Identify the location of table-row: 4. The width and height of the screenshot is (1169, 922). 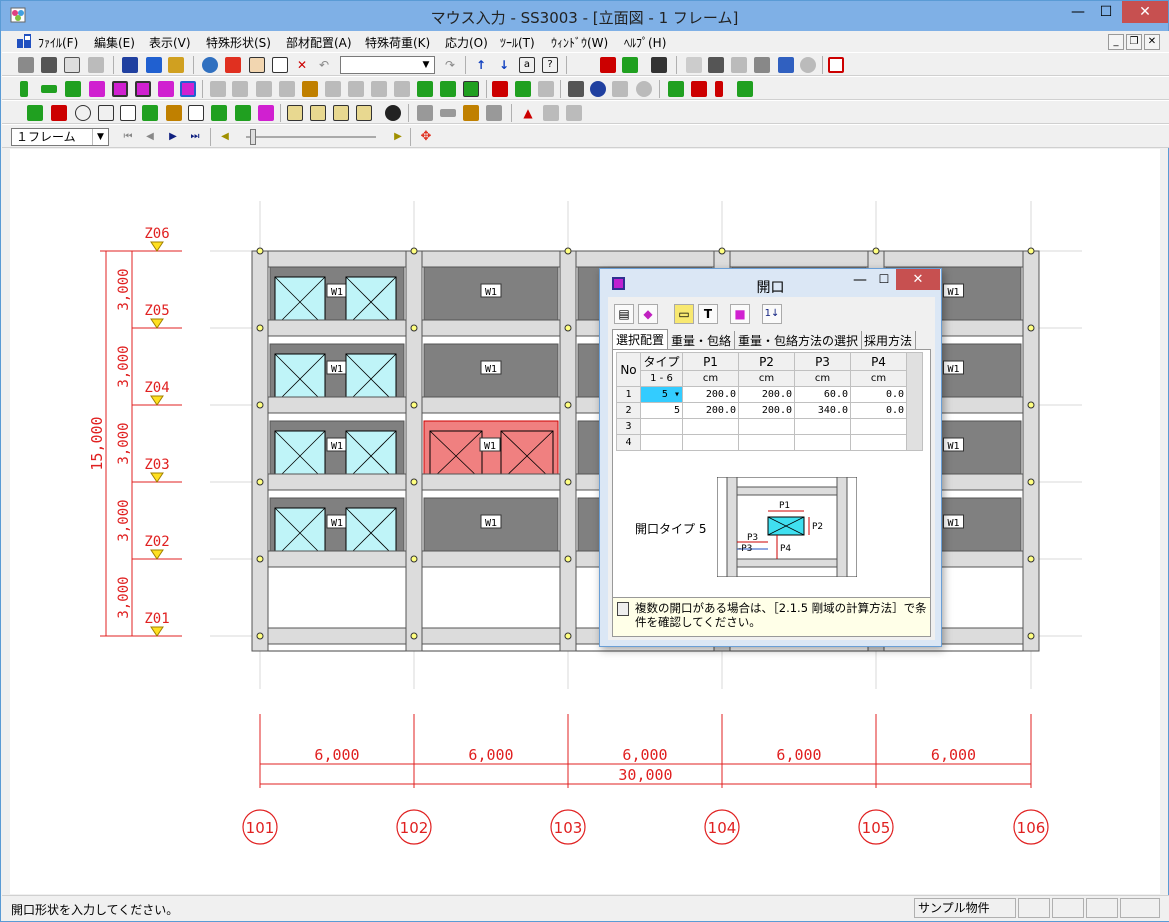
(769, 442).